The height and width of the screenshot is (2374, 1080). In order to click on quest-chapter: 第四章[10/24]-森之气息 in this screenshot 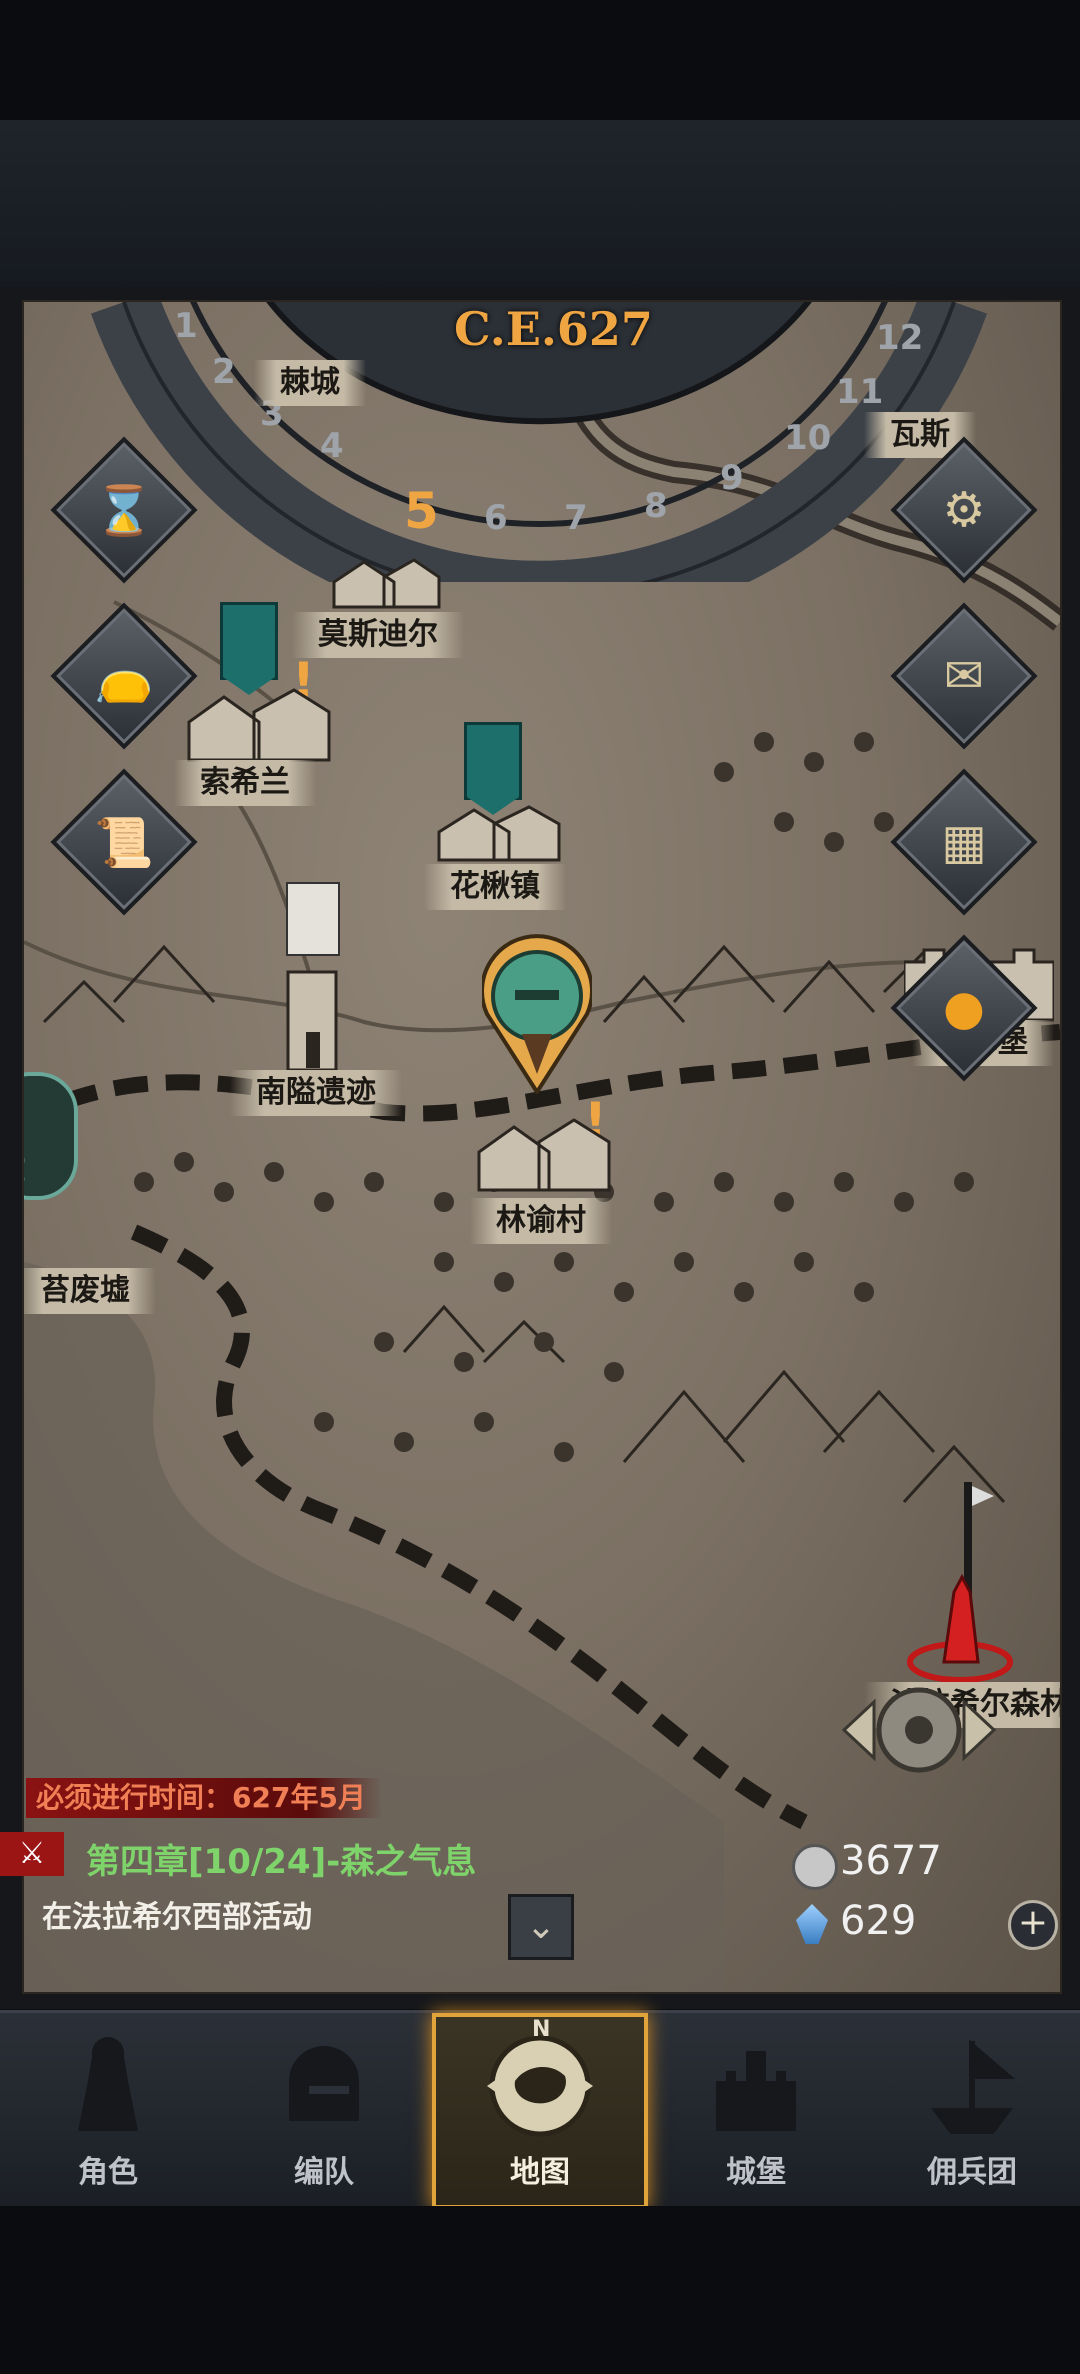, I will do `click(281, 1862)`.